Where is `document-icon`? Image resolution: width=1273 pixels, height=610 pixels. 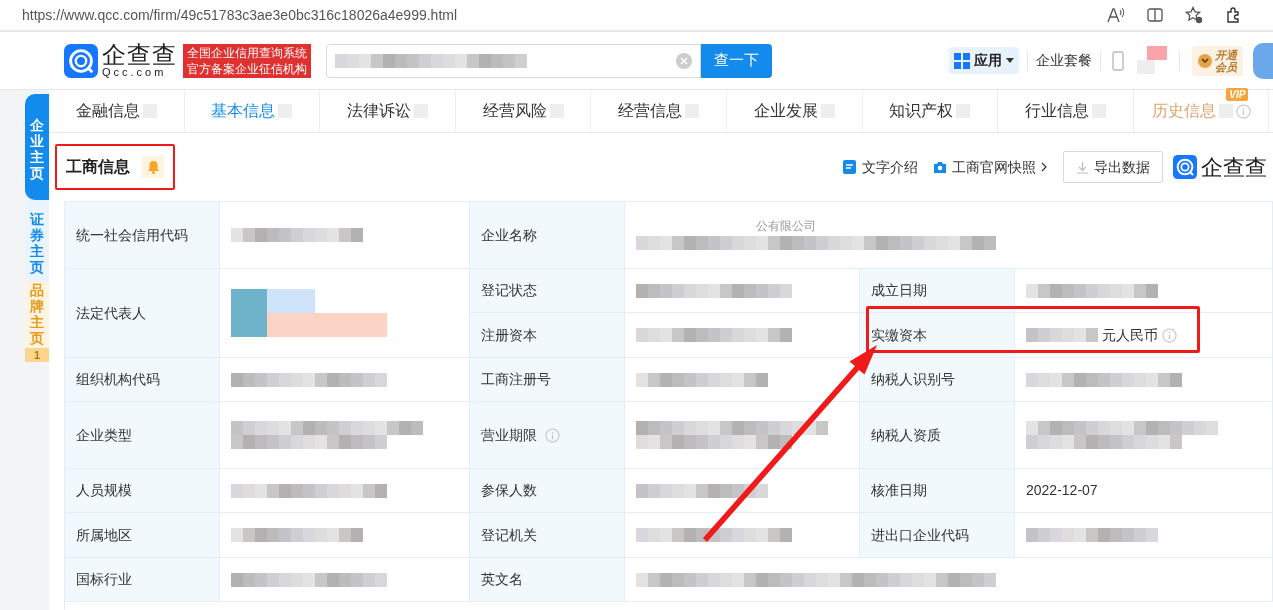 document-icon is located at coordinates (849, 167).